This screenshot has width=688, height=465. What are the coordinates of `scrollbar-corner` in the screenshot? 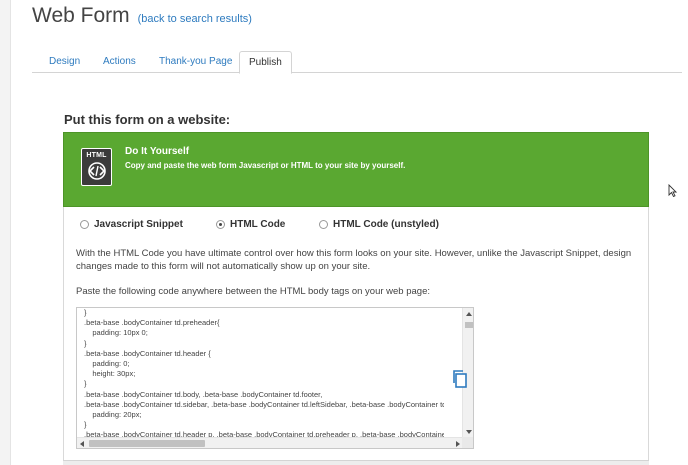 It's located at (467, 442).